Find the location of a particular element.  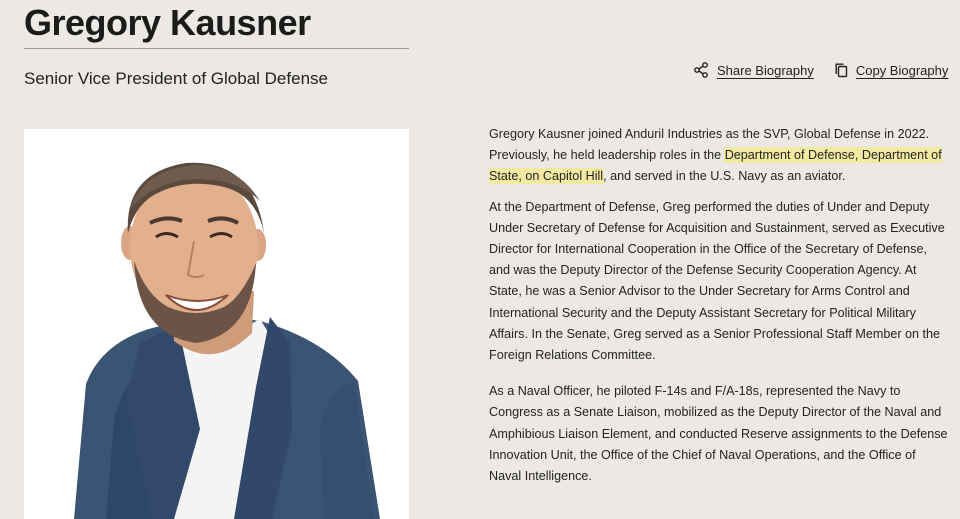

copy-biography-button: Copy Biography is located at coordinates (891, 70).